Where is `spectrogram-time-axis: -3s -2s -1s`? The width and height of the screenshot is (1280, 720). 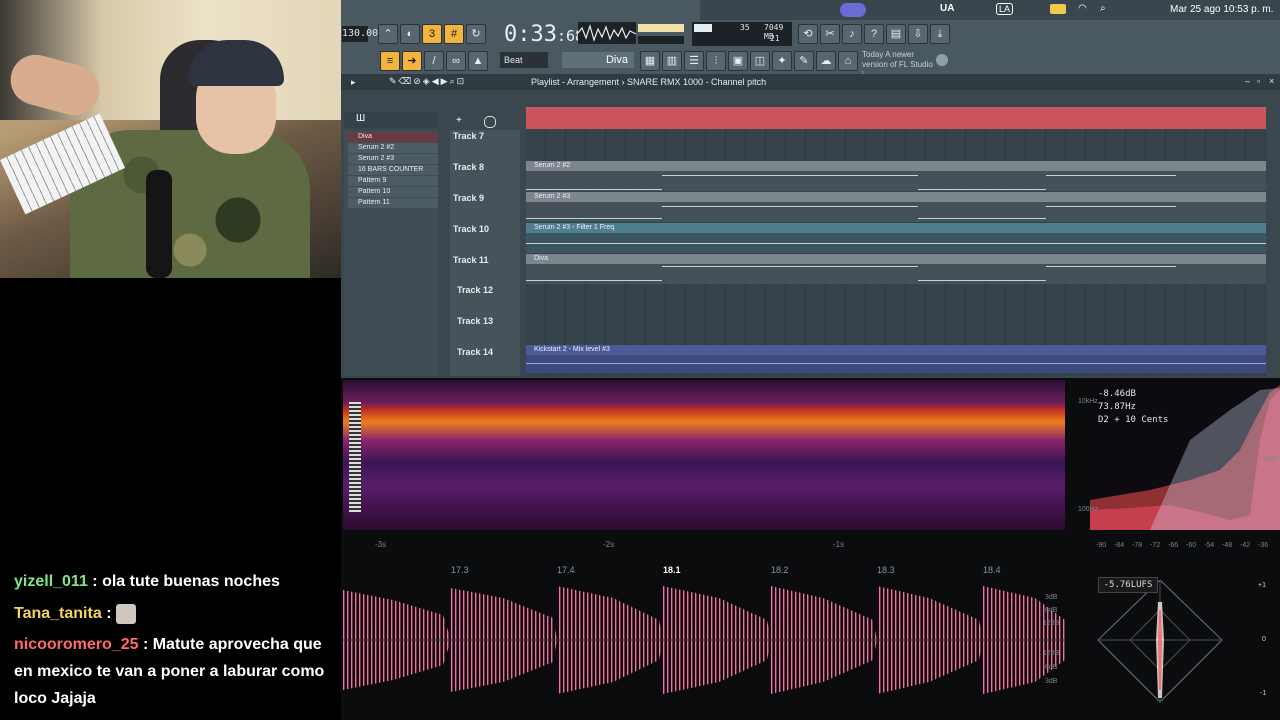
spectrogram-time-axis: -3s -2s -1s is located at coordinates (704, 548).